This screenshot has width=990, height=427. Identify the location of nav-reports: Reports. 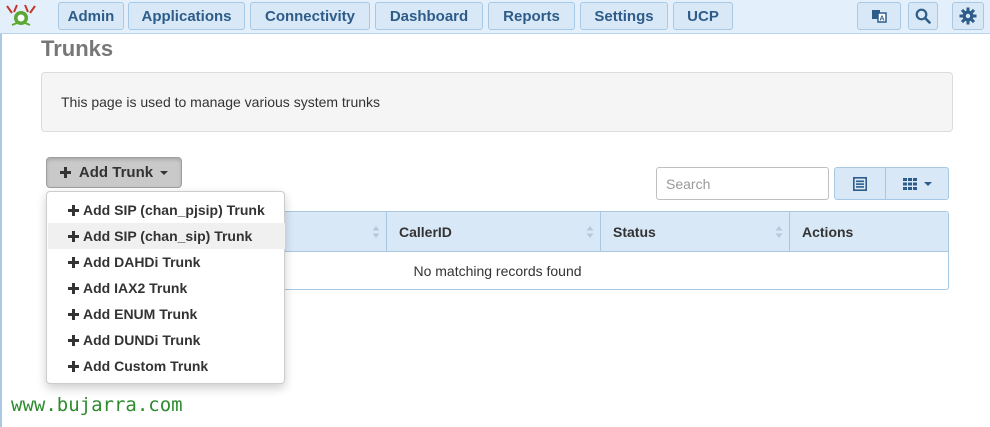
(531, 16).